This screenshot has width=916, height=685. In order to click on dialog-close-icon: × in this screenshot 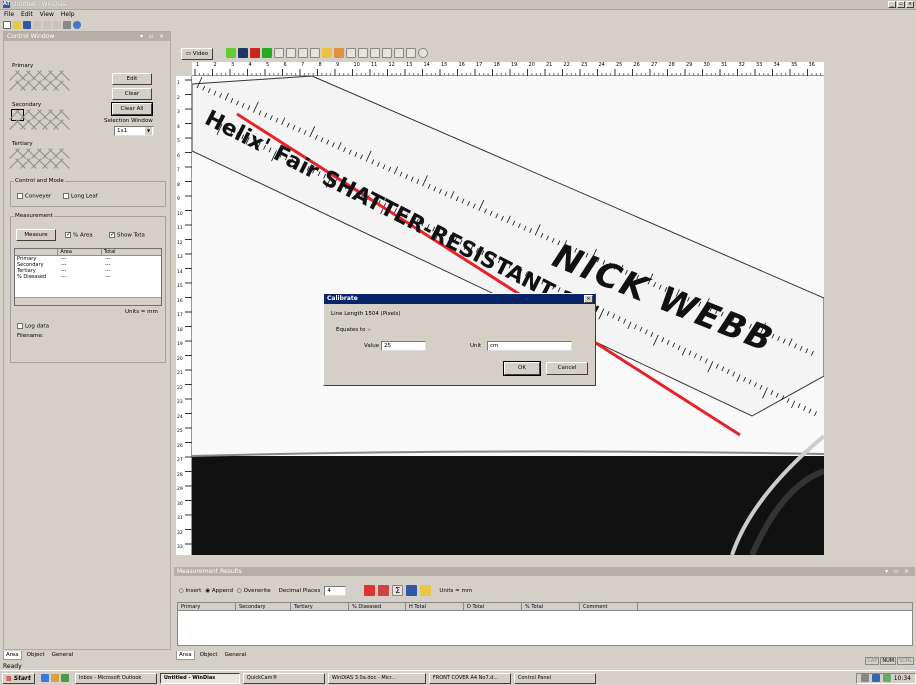, I will do `click(588, 299)`.